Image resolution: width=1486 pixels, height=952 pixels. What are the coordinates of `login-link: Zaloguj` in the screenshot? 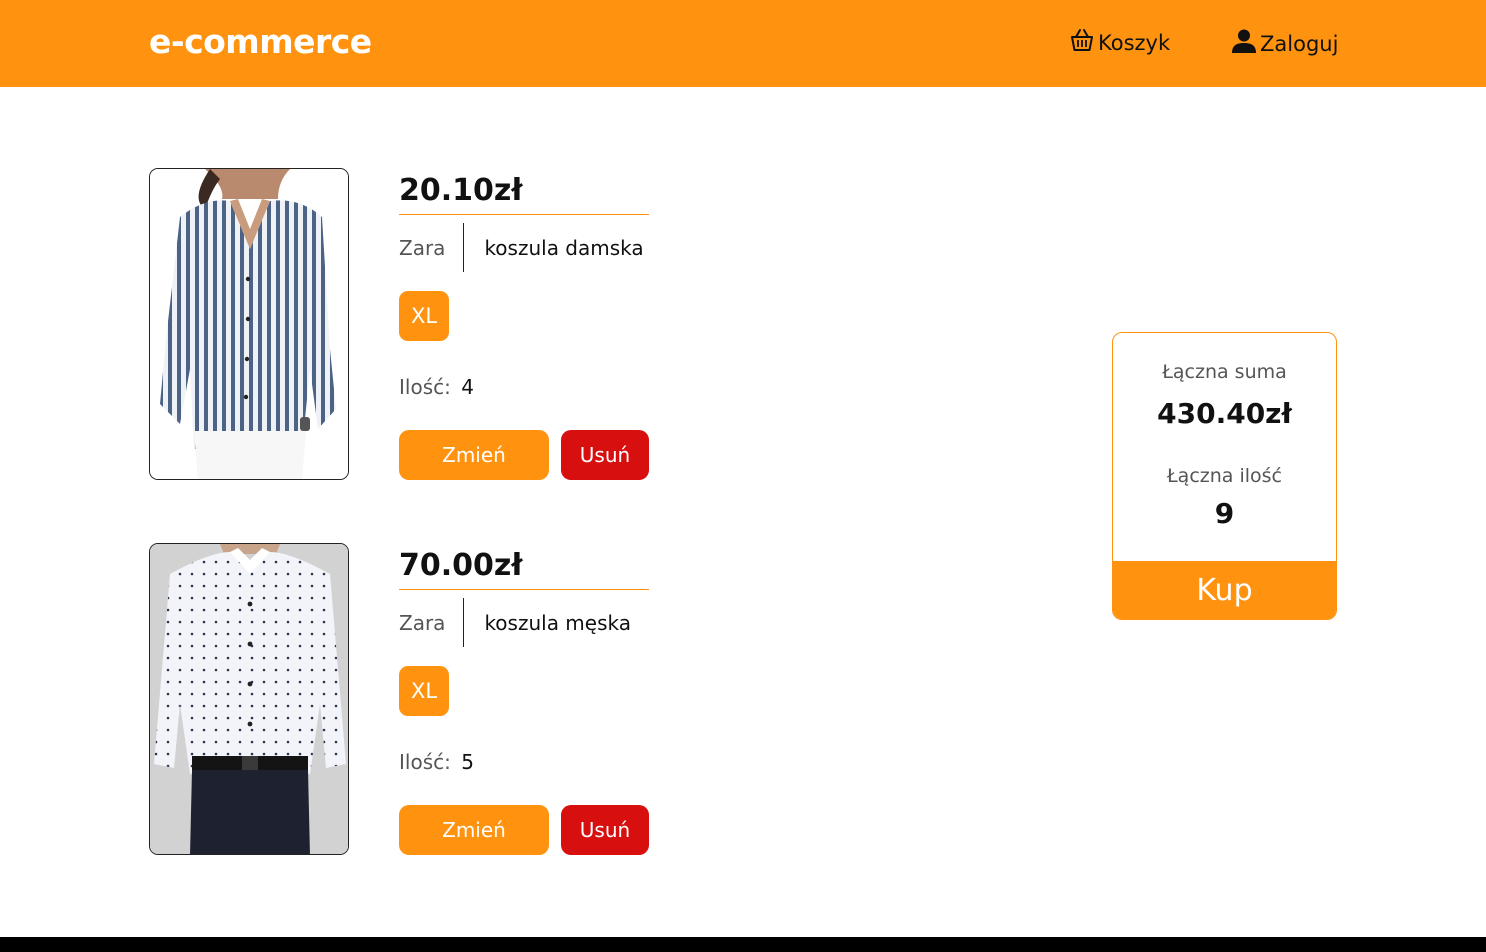 It's located at (1284, 43).